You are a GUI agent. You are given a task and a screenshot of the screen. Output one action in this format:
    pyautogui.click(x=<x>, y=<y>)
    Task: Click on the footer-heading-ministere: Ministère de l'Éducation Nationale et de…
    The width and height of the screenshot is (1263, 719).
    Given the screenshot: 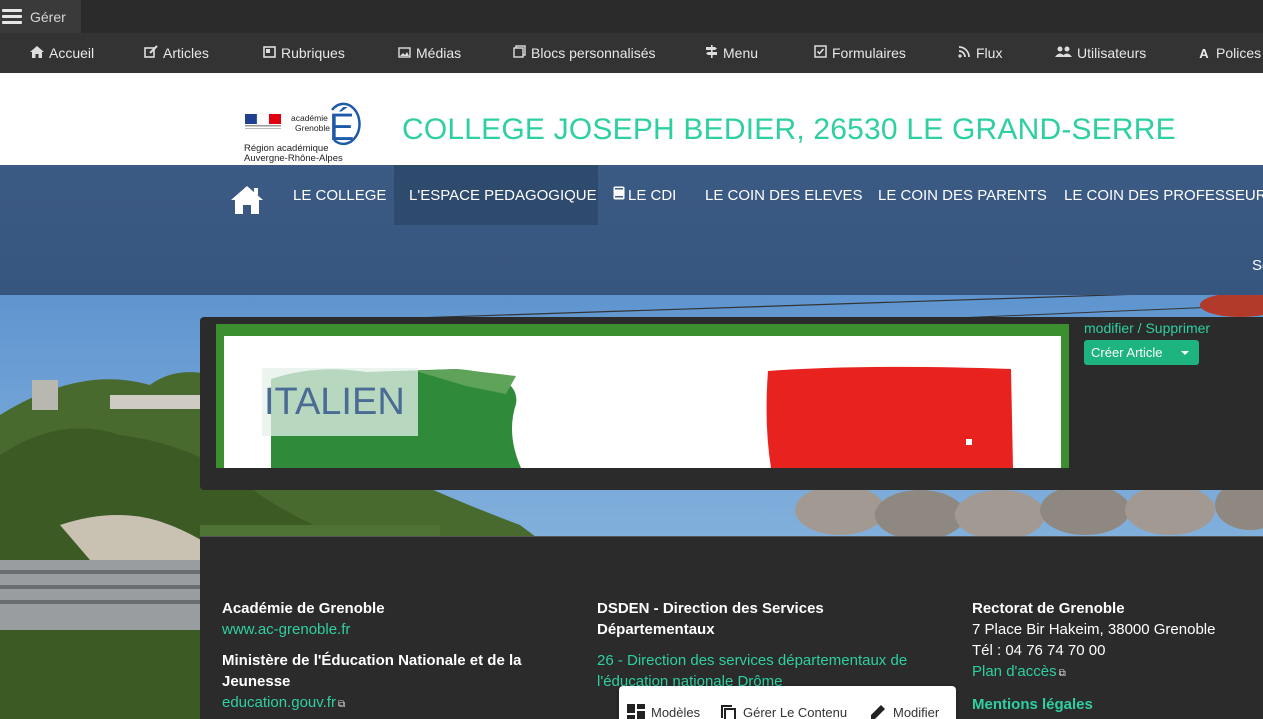 What is the action you would take?
    pyautogui.click(x=372, y=671)
    